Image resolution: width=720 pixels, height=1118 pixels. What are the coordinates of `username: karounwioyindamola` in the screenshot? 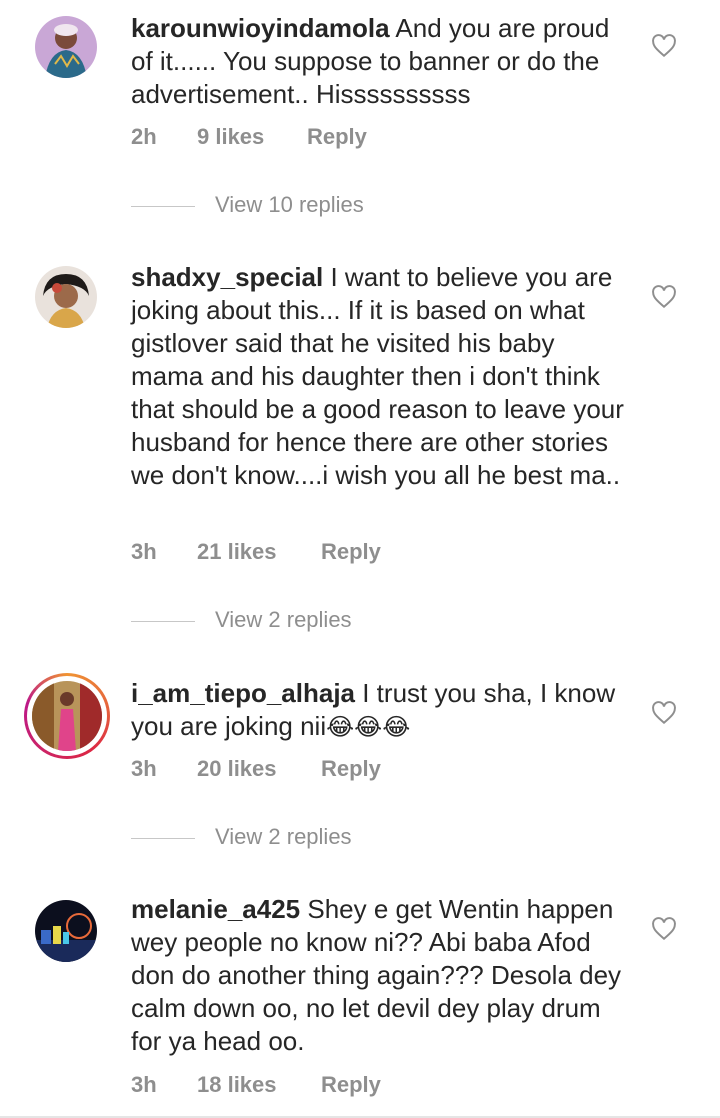 It's located at (260, 28).